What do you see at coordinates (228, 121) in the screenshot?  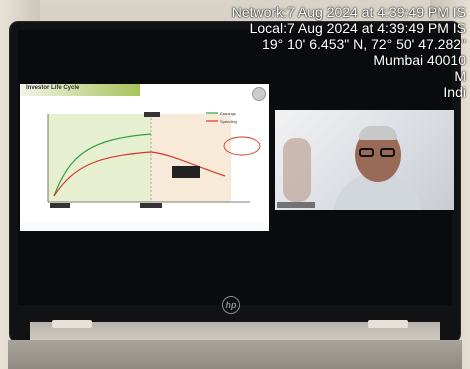 I see `legend-spending: Spending` at bounding box center [228, 121].